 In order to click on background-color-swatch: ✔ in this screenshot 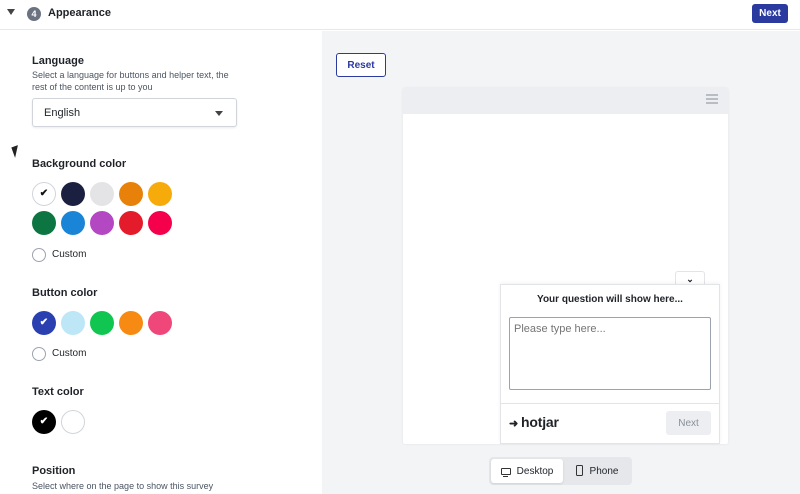, I will do `click(44, 194)`.